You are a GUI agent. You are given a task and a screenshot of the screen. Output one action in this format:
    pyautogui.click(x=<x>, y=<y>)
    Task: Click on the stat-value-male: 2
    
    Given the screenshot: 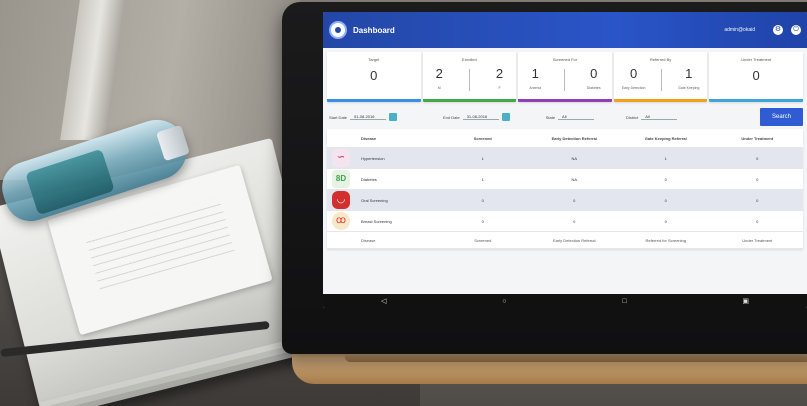 What is the action you would take?
    pyautogui.click(x=439, y=73)
    